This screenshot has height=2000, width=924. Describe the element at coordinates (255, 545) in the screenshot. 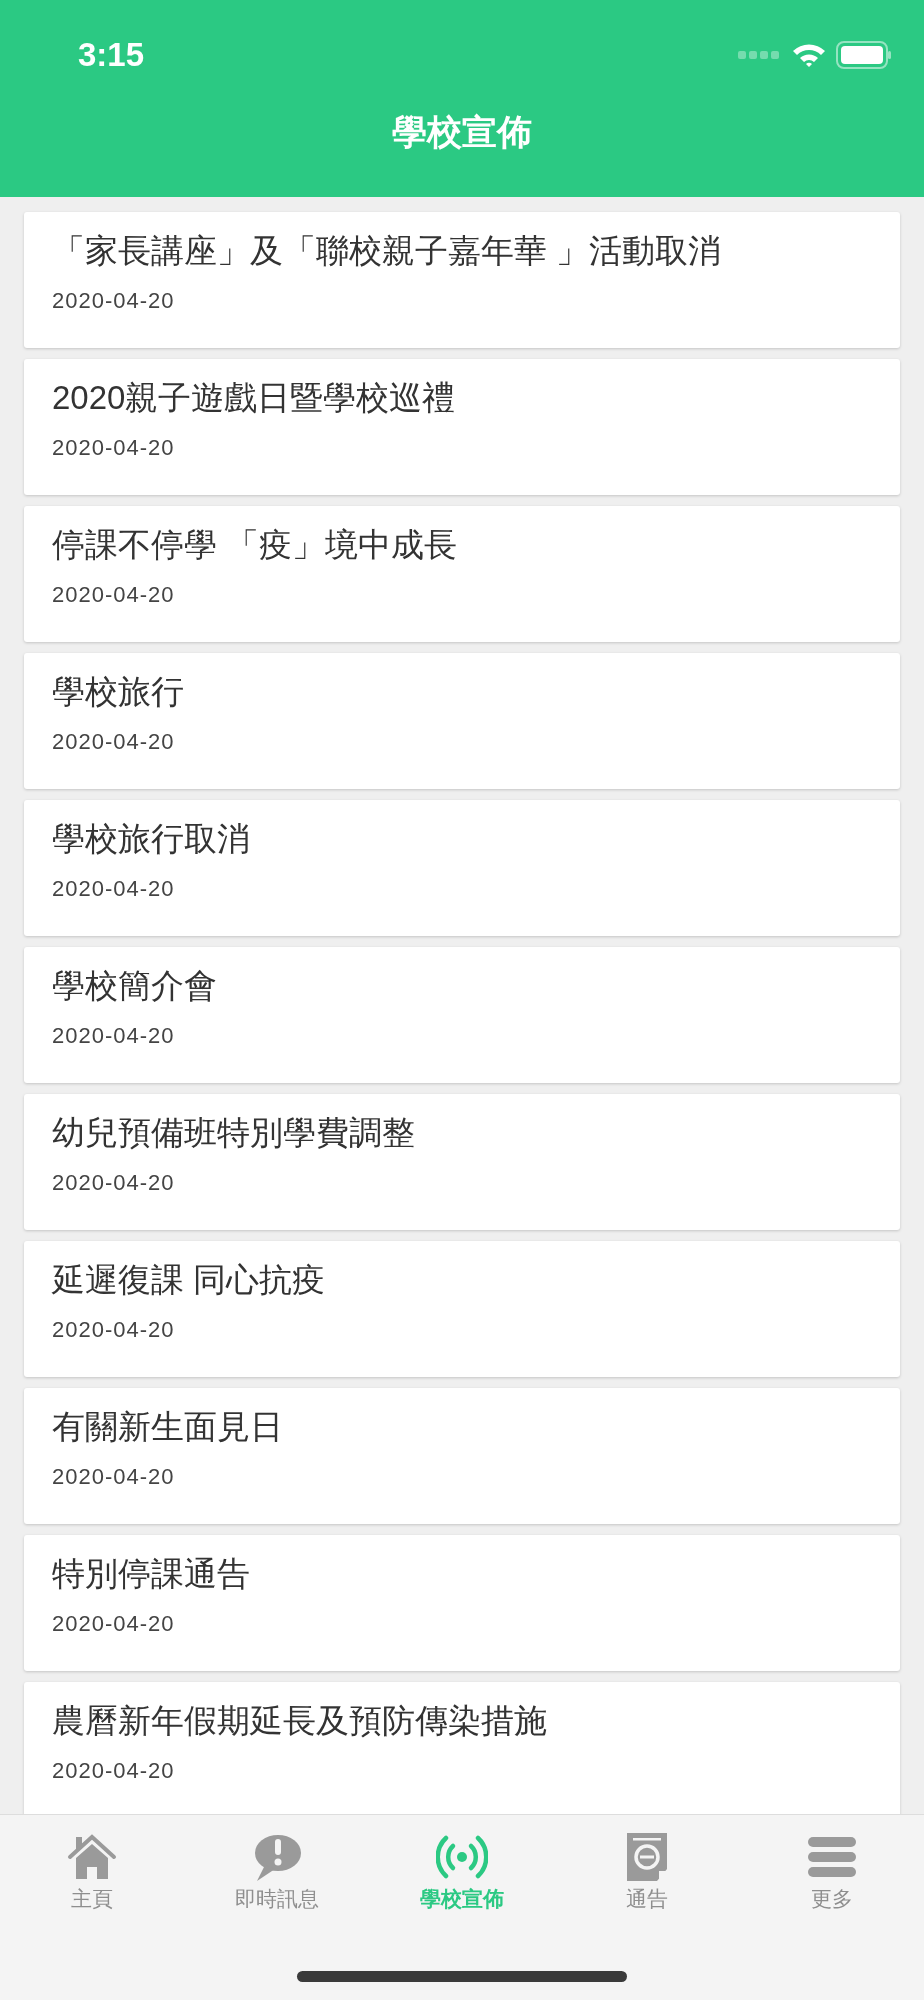

I see `announcement-title: 停課不停學 「疫」境中成長` at that location.